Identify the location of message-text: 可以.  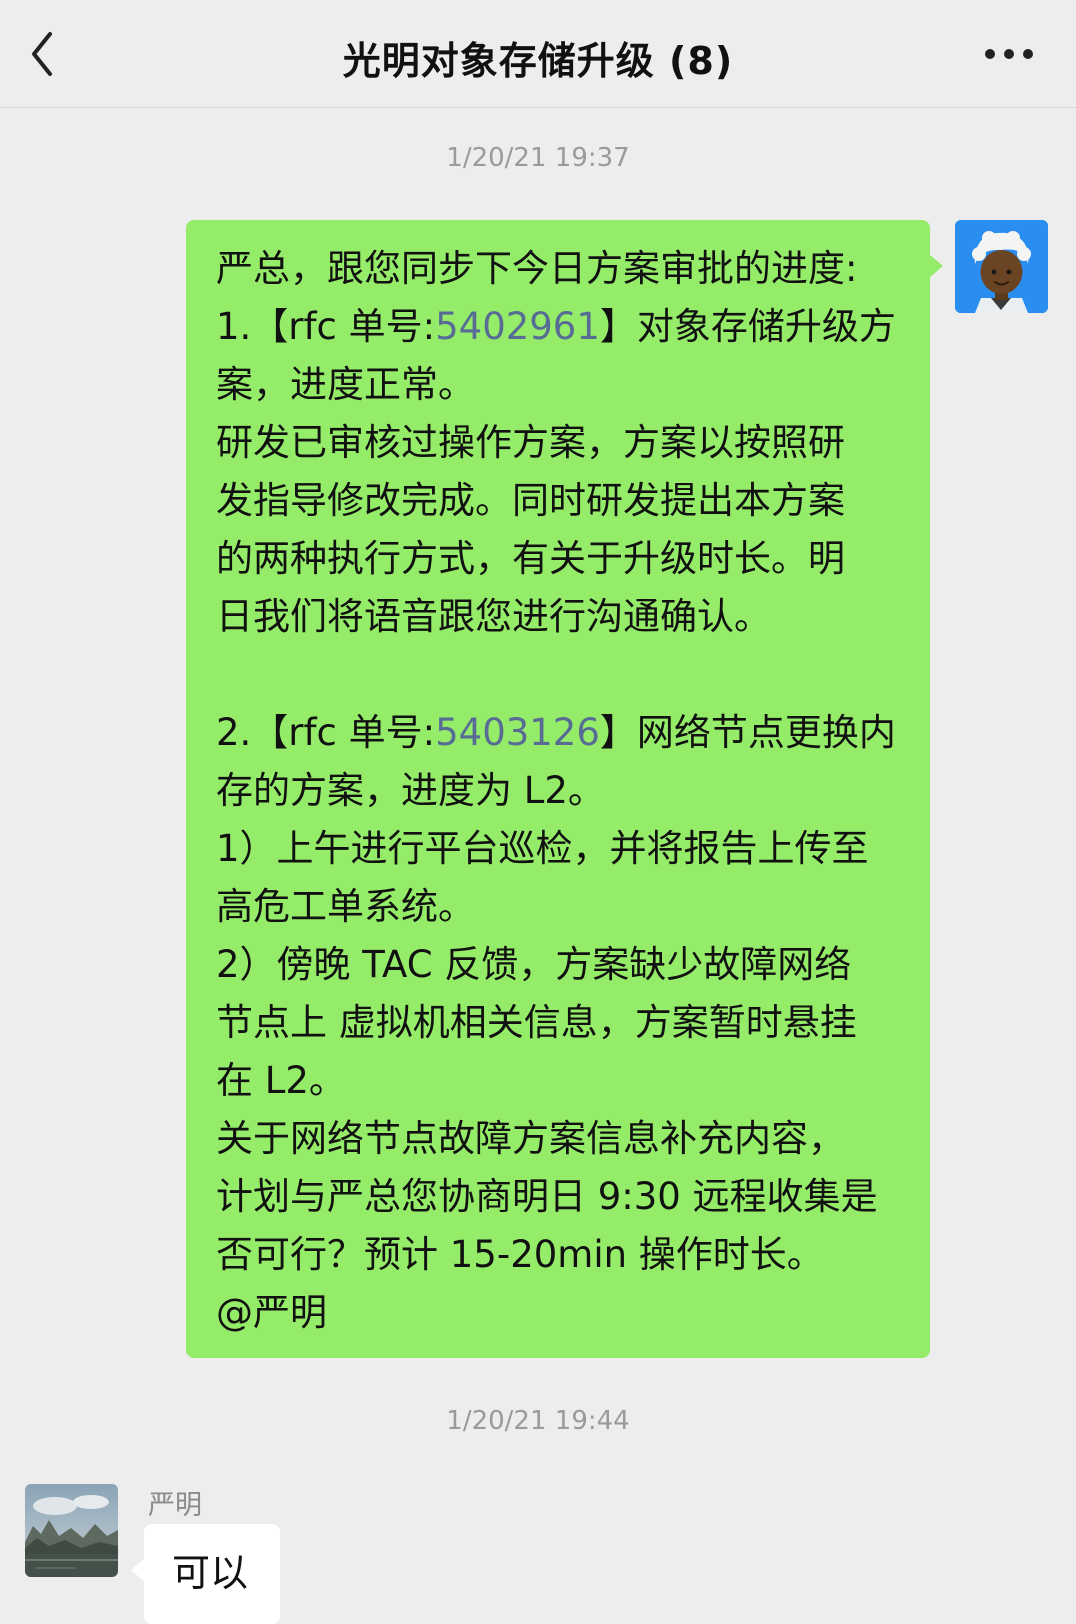
(210, 1573).